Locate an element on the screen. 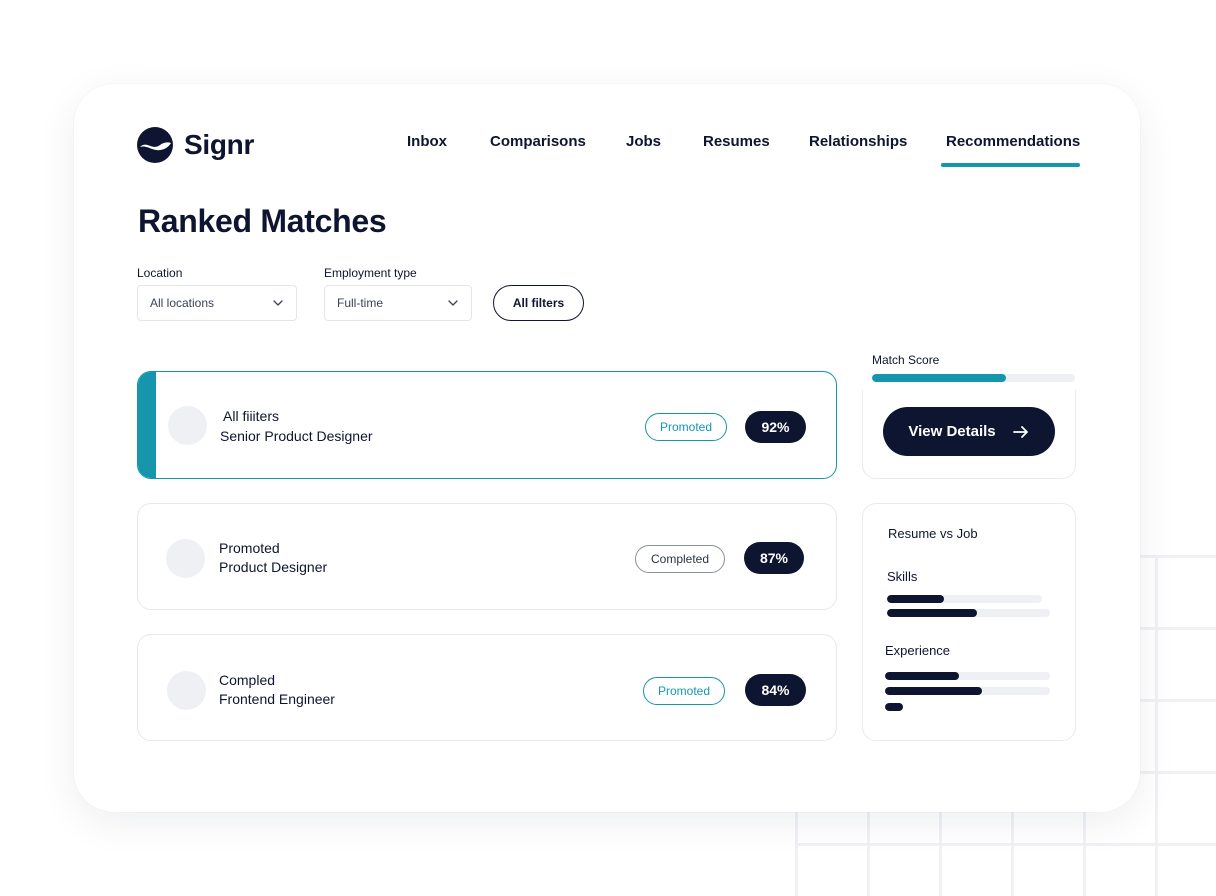 The width and height of the screenshot is (1216, 896). match-card: Compled Frontend Engineer Promoted 84% is located at coordinates (487, 687).